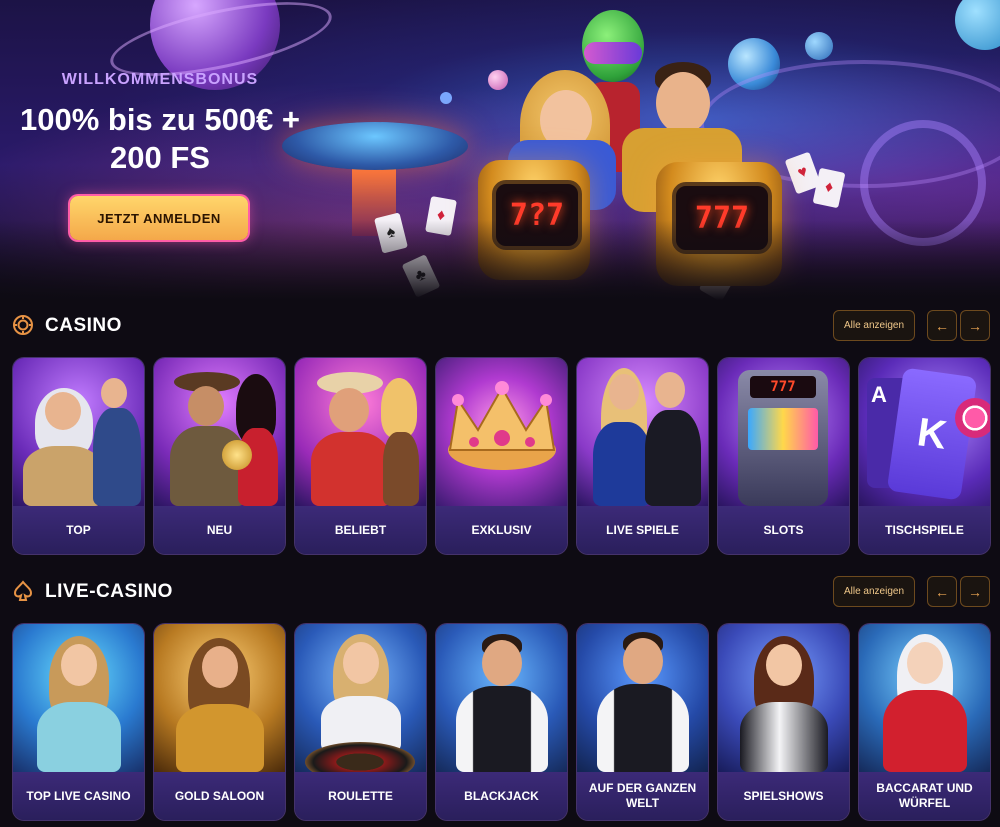 The image size is (1000, 827). I want to click on casino-view-all-button: Alle anzeigen, so click(874, 325).